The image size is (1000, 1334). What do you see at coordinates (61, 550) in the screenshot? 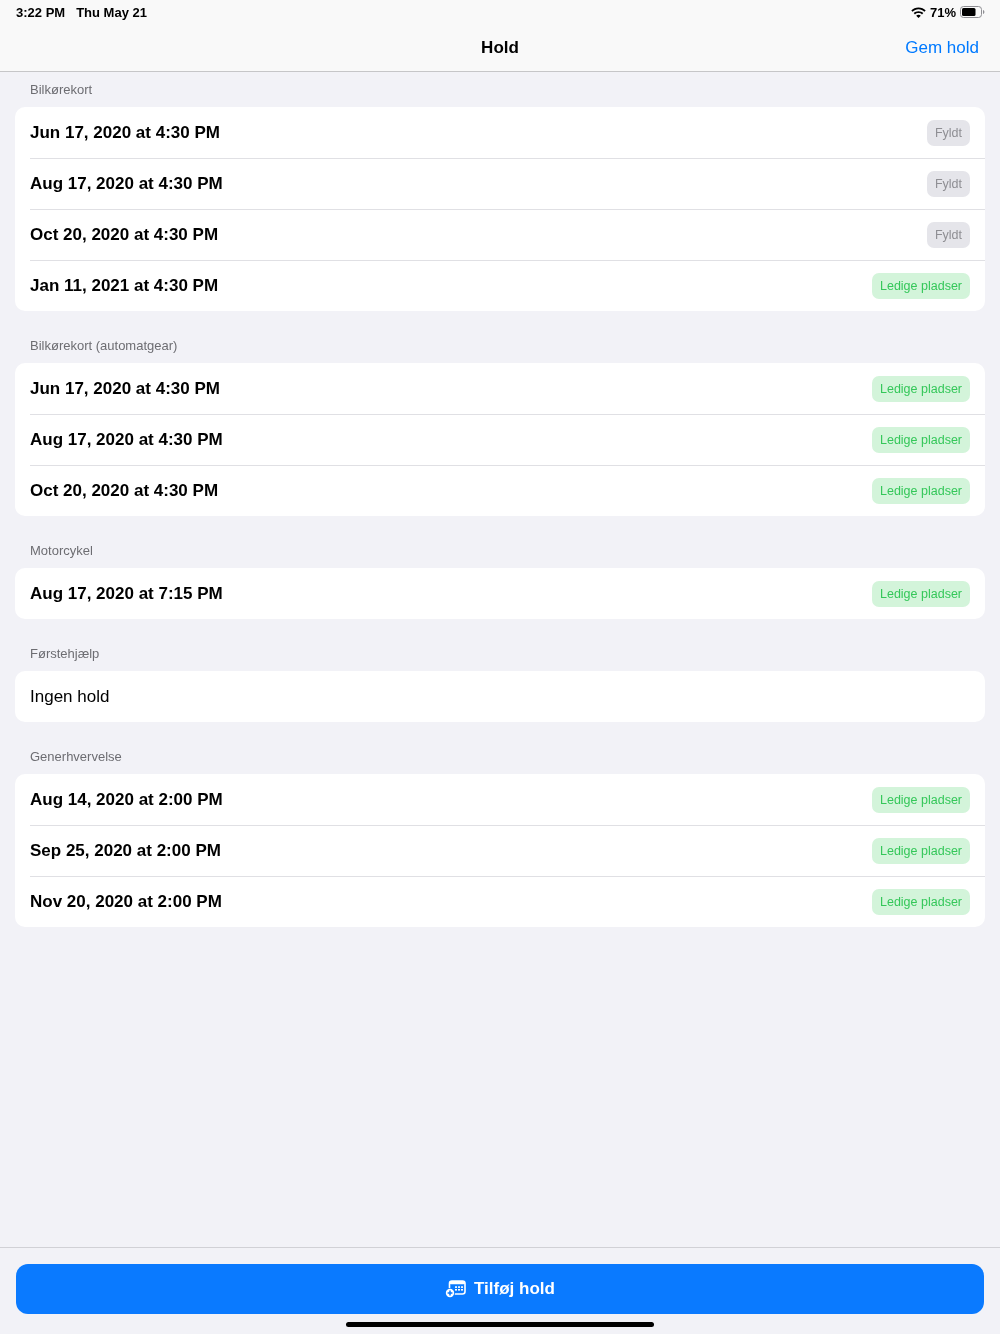
I see `section-header: Motorcykel` at bounding box center [61, 550].